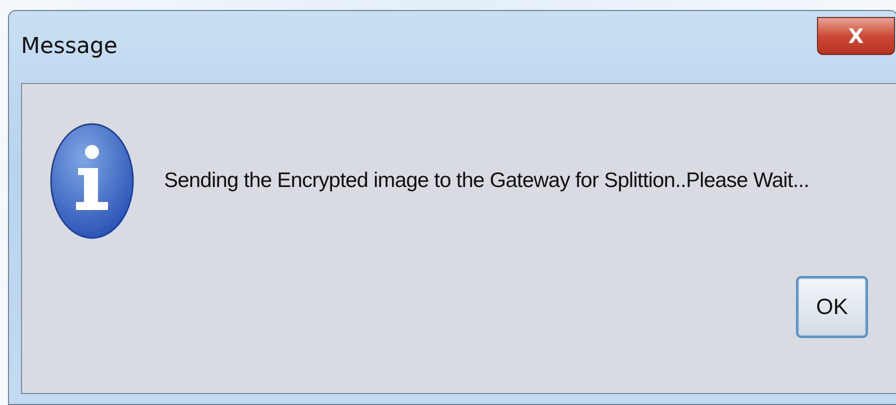 Image resolution: width=896 pixels, height=405 pixels. I want to click on info-icon, so click(92, 181).